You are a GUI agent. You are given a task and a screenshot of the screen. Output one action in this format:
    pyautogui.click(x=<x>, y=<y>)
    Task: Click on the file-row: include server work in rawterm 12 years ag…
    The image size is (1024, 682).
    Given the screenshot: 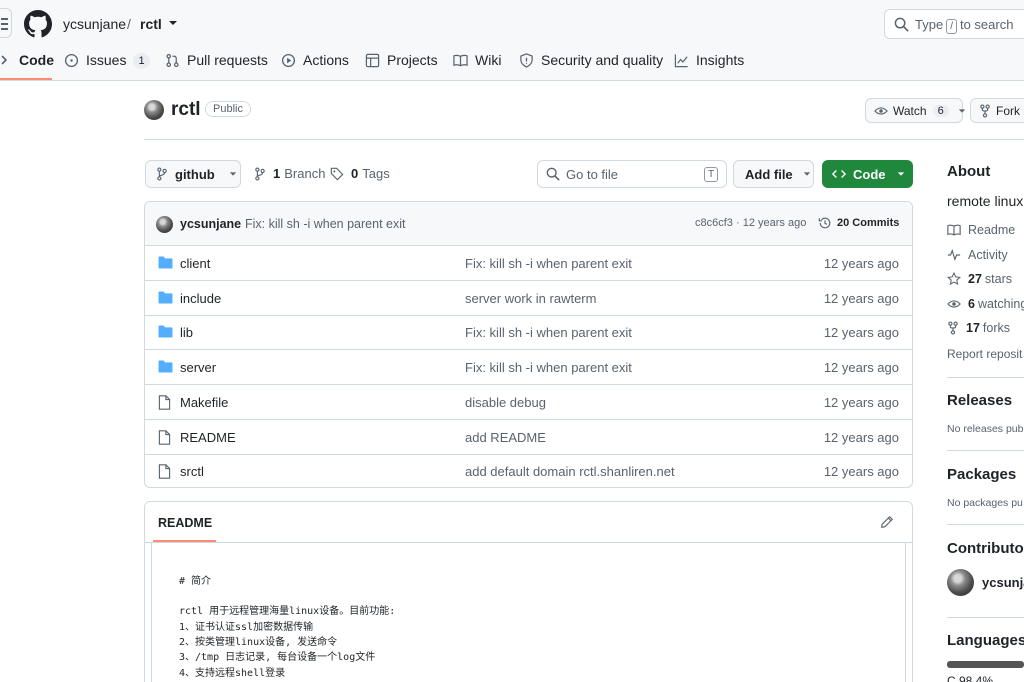 What is the action you would take?
    pyautogui.click(x=528, y=298)
    